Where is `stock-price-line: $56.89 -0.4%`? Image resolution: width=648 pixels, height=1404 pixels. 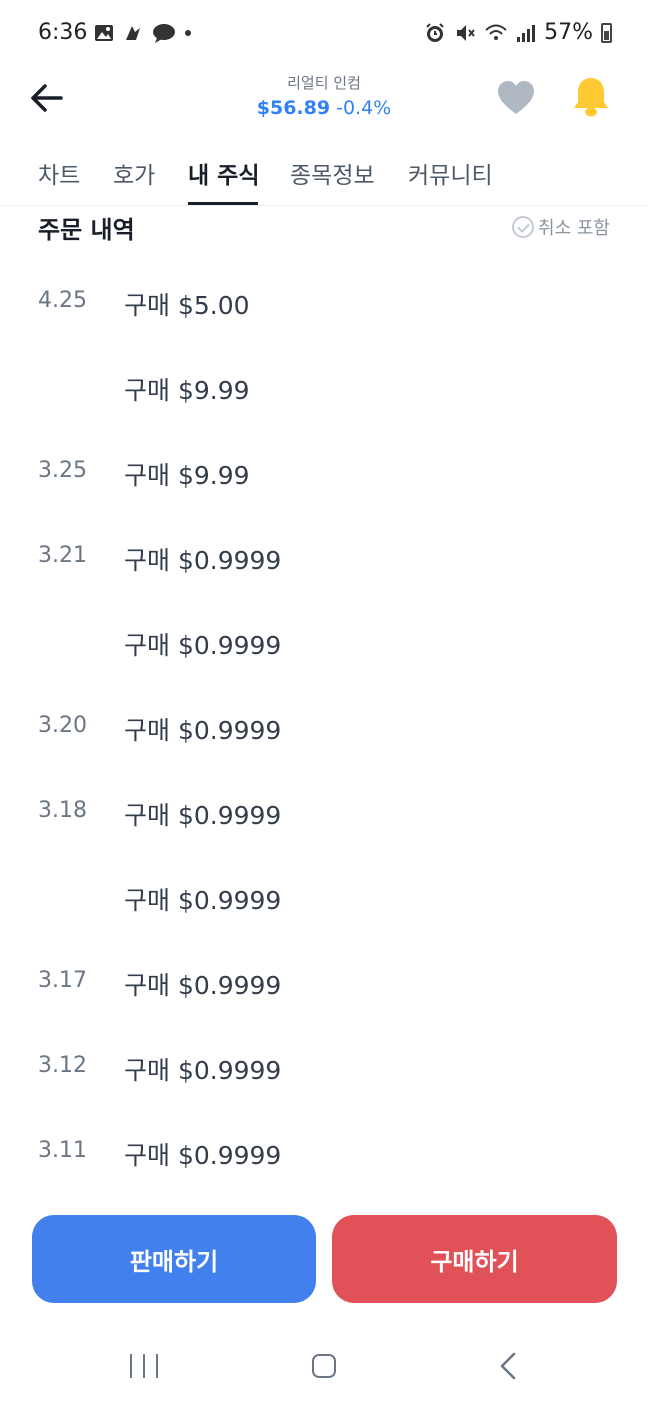
stock-price-line: $56.89 -0.4% is located at coordinates (324, 108).